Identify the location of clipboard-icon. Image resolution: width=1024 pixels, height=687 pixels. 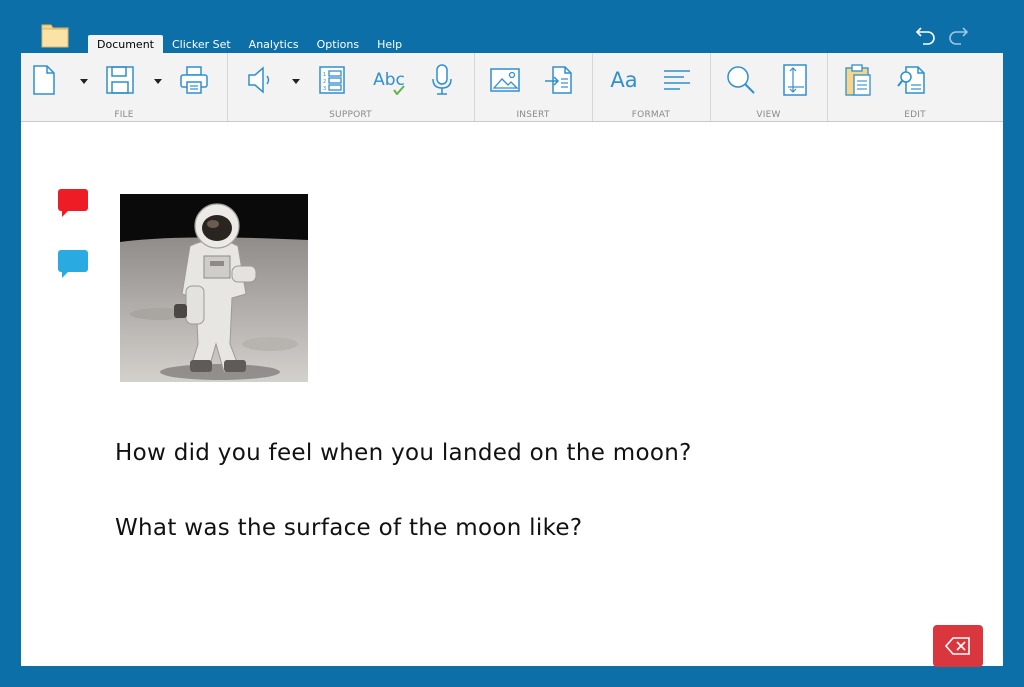
(858, 80).